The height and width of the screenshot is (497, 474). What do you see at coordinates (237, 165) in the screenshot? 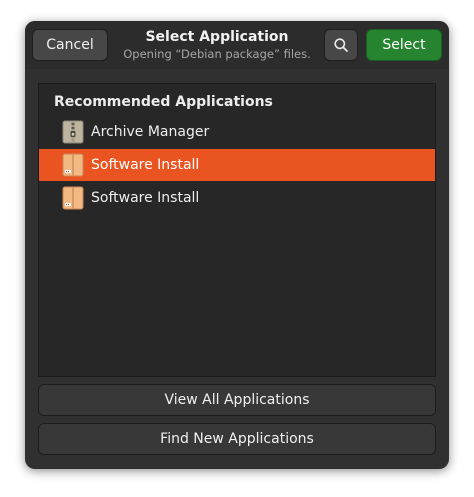
I see `list-item-software-install-selected: Software Install` at bounding box center [237, 165].